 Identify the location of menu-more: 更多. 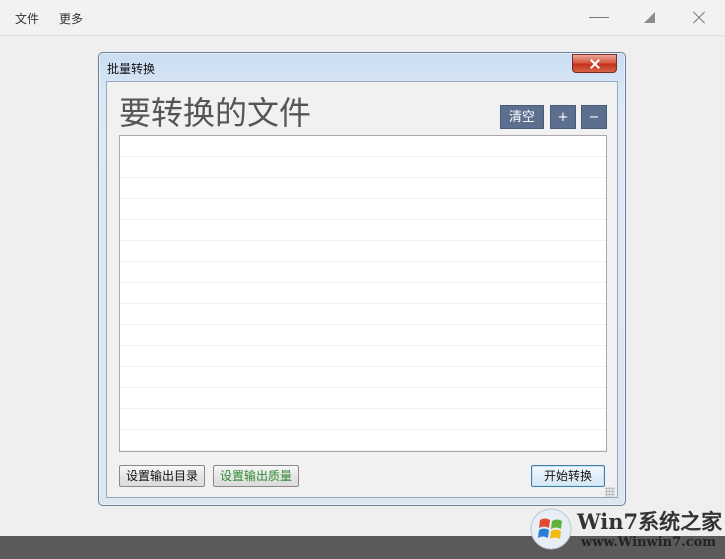
(71, 18).